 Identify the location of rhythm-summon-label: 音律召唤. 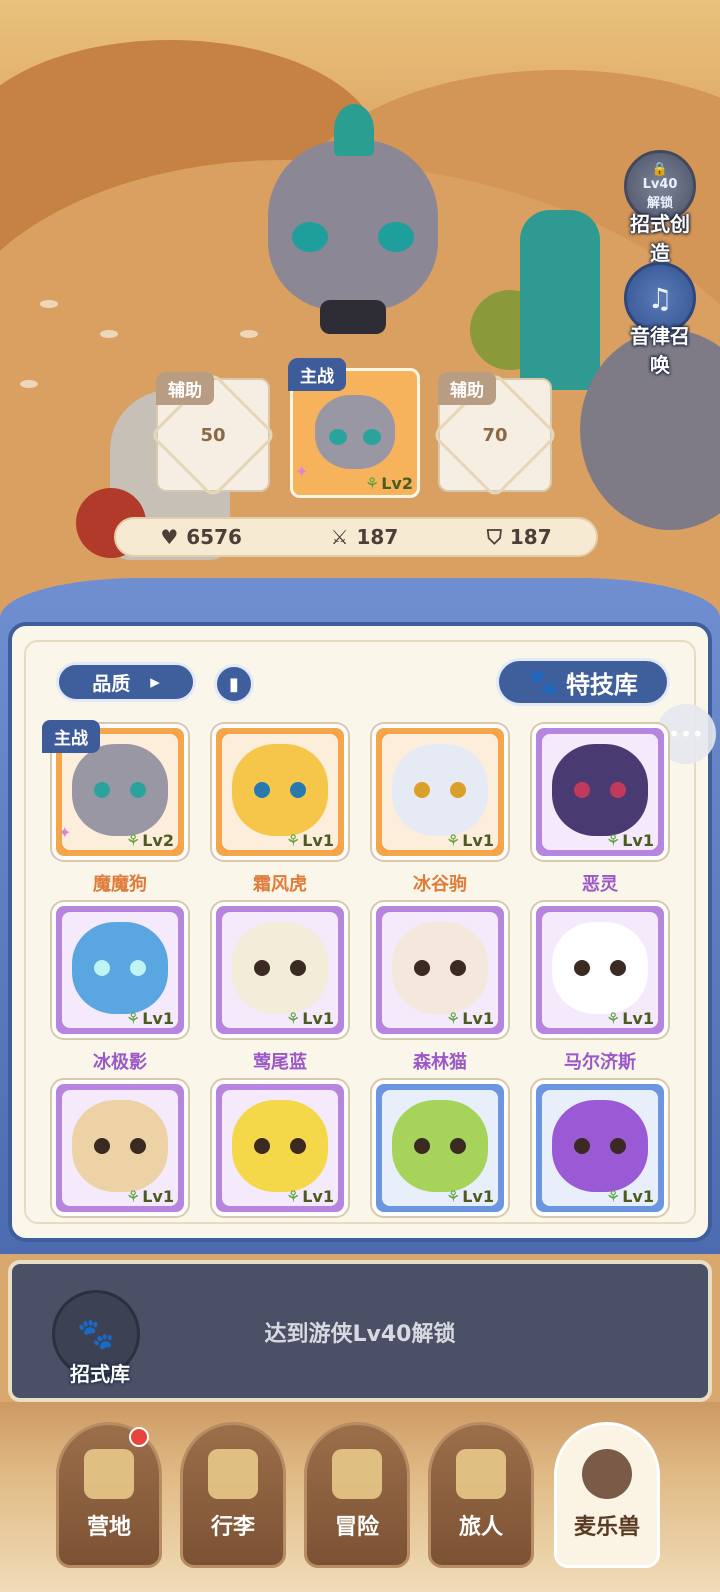
(660, 350).